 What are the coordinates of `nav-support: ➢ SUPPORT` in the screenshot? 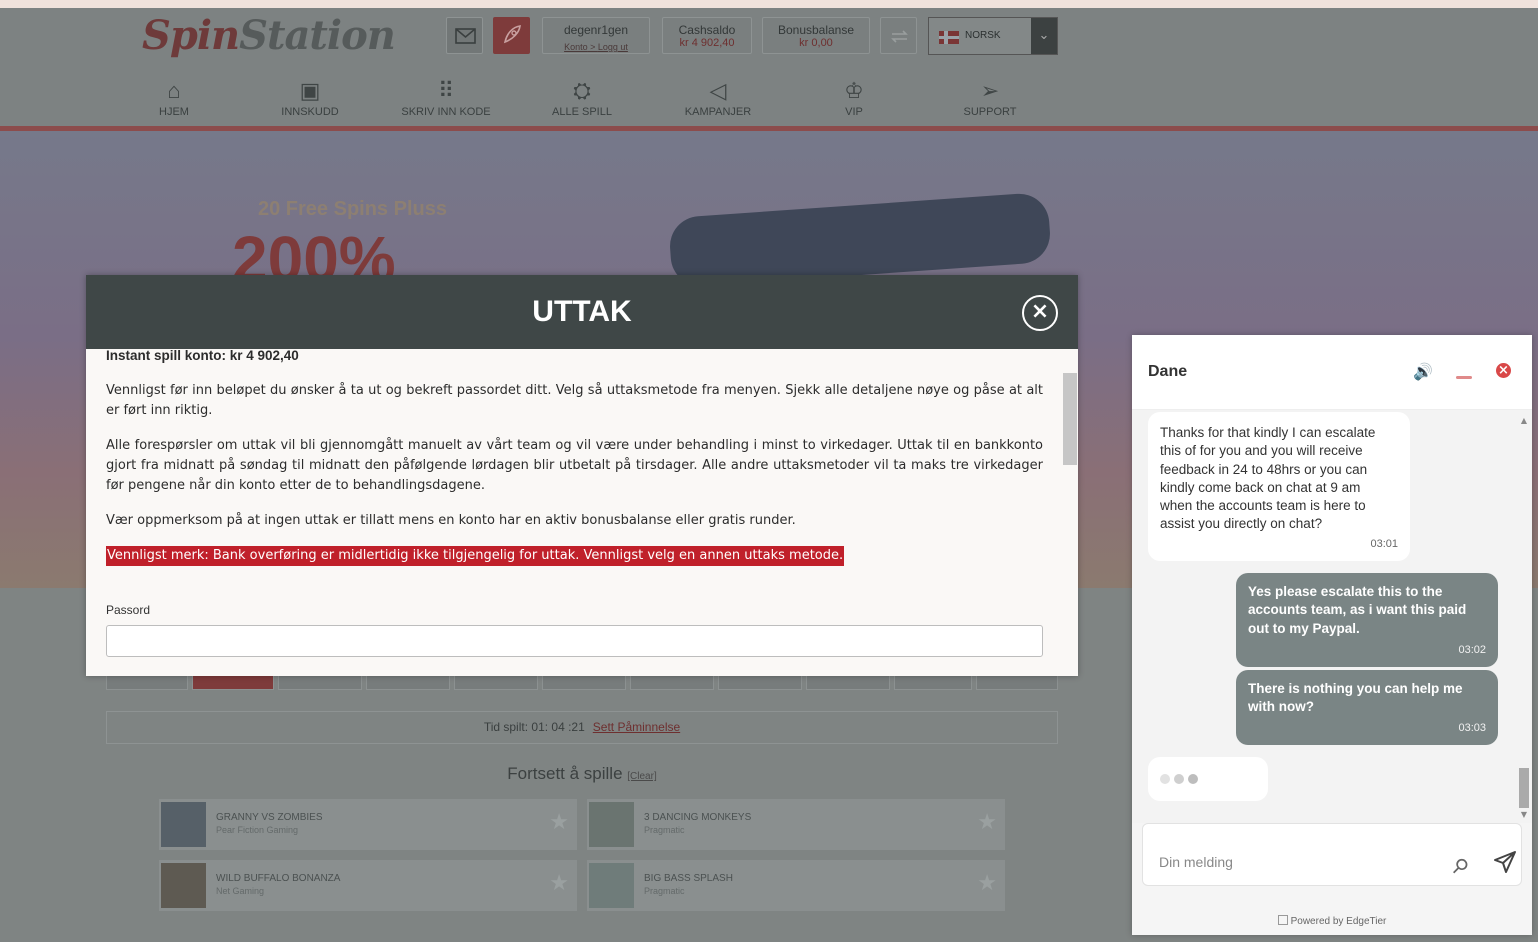 It's located at (990, 97).